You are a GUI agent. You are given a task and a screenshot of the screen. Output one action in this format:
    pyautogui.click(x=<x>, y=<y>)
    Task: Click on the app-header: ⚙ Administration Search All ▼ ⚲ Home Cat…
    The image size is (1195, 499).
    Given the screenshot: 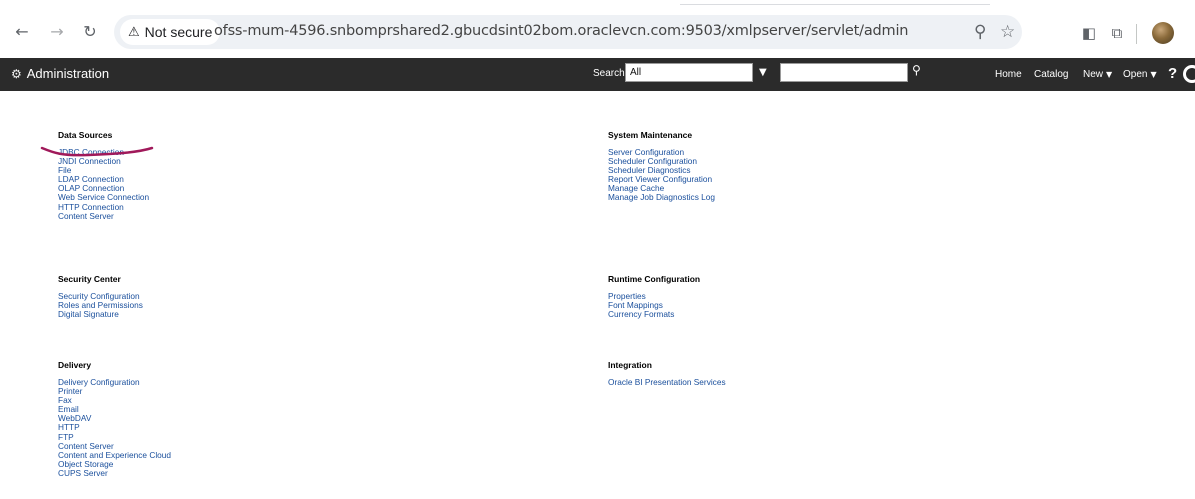 What is the action you would take?
    pyautogui.click(x=597, y=74)
    